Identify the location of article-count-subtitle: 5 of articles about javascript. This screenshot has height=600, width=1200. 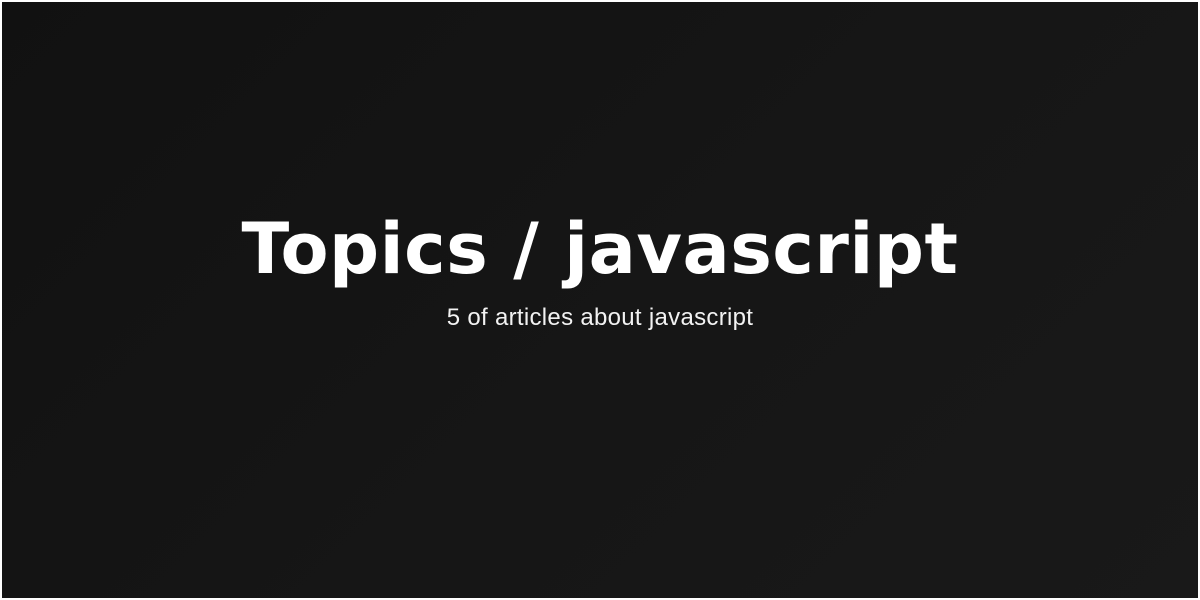
(600, 317).